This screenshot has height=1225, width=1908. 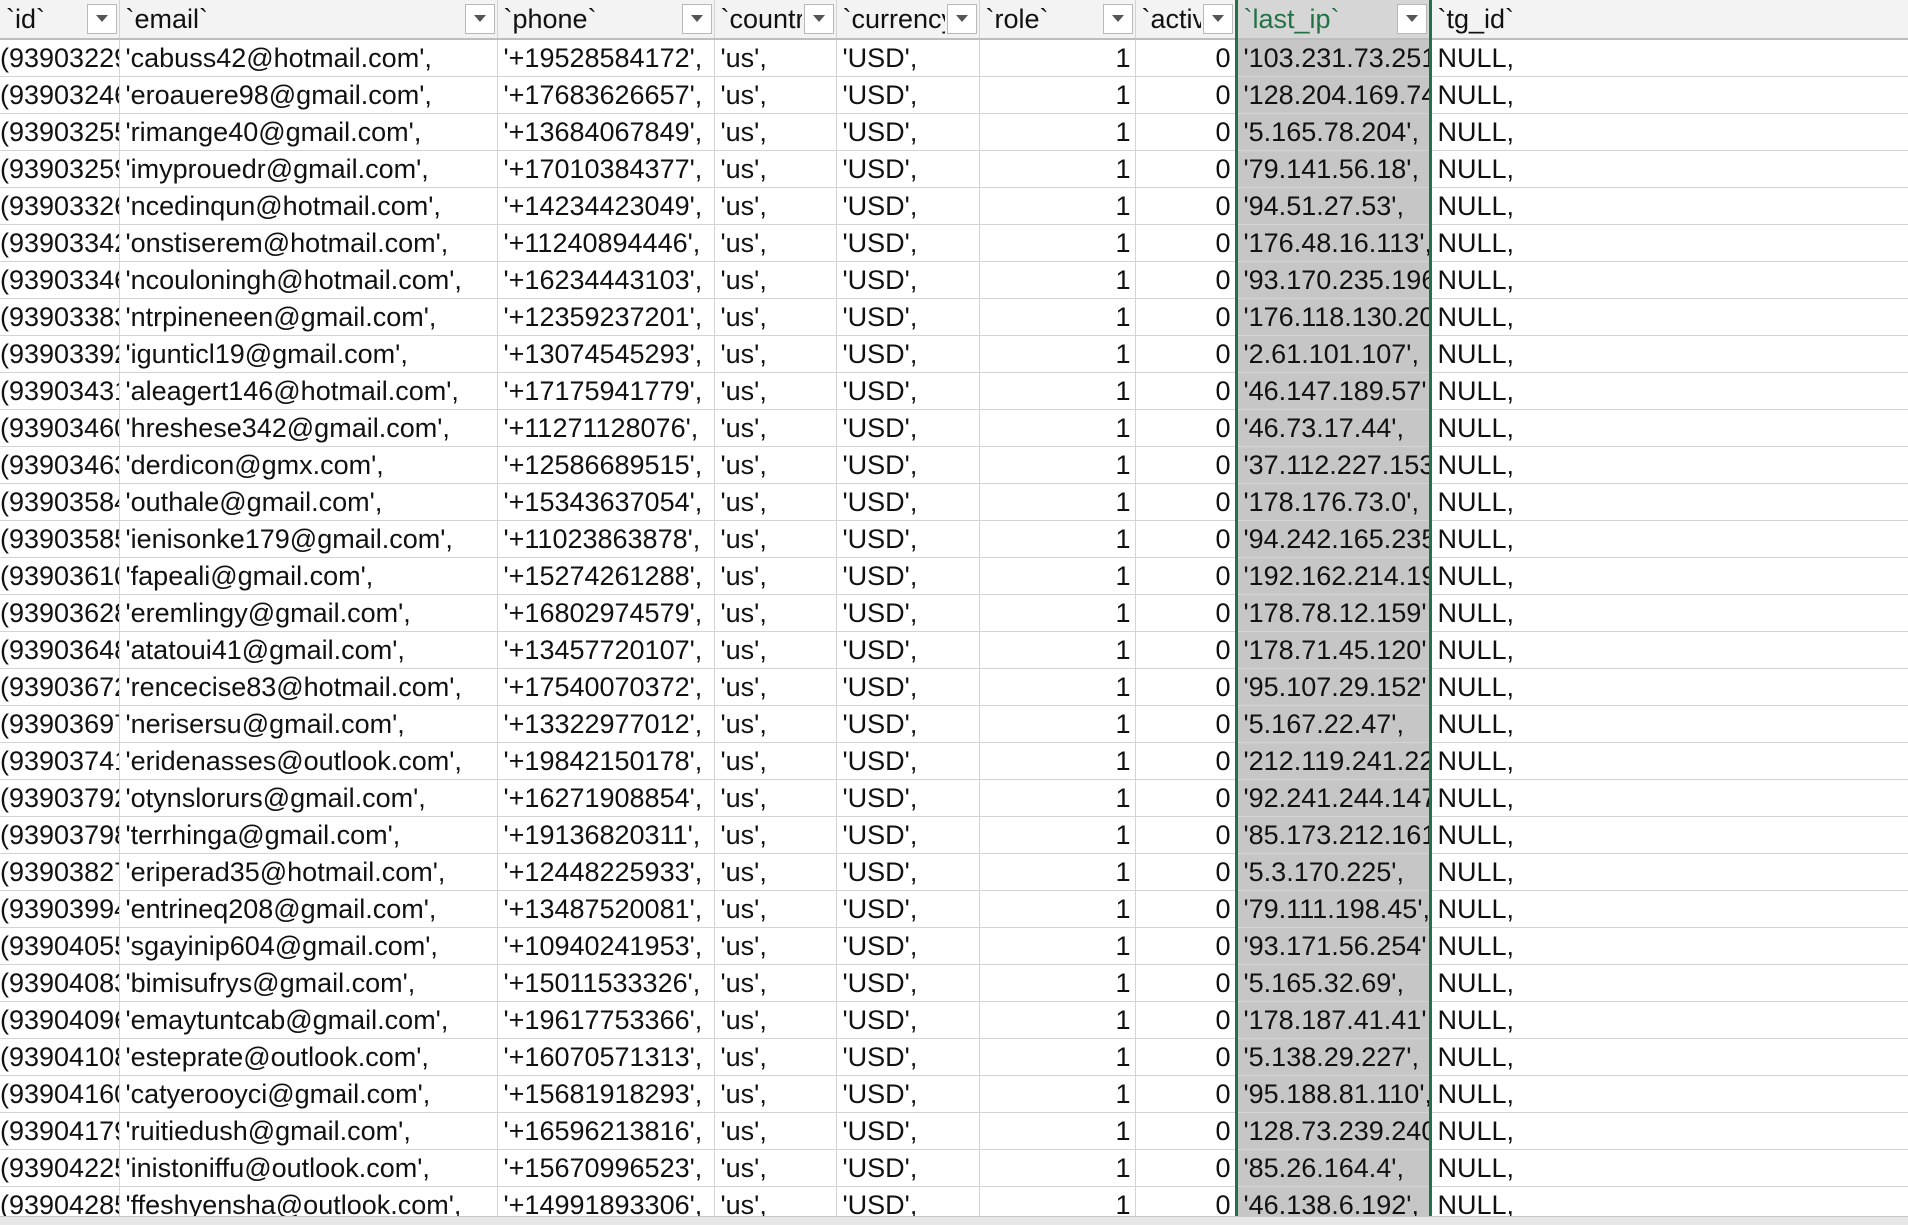 What do you see at coordinates (606, 835) in the screenshot?
I see `cell-phone: '+19136820311',` at bounding box center [606, 835].